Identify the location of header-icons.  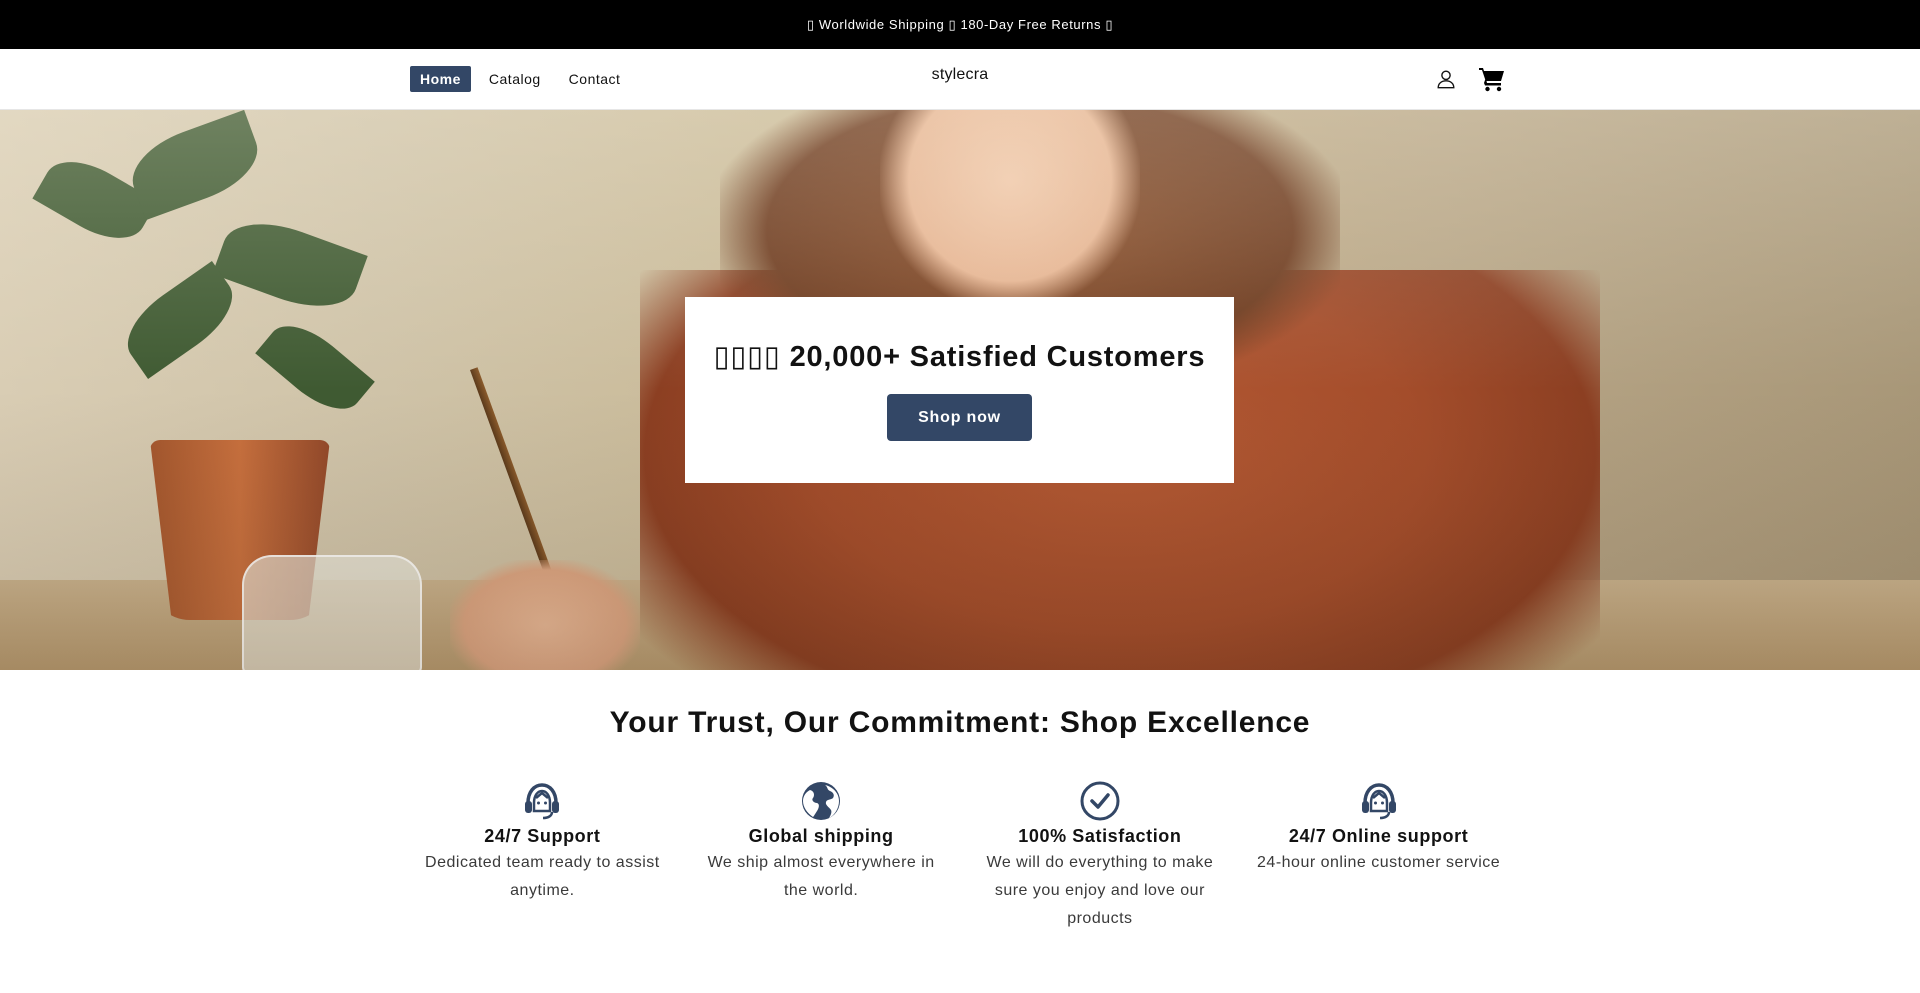
(1469, 79).